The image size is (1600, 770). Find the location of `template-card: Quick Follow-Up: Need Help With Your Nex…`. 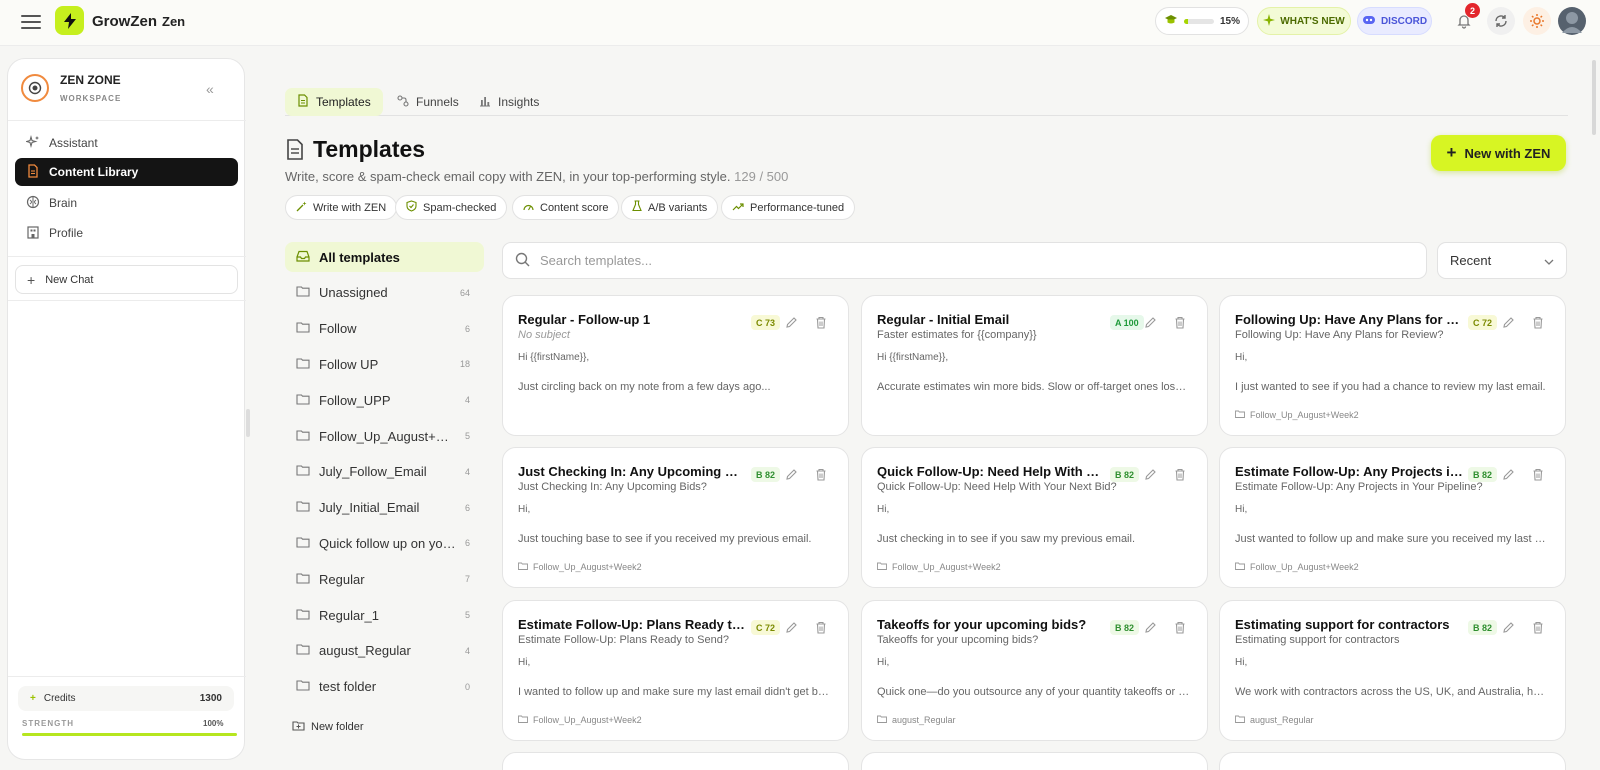

template-card: Quick Follow-Up: Need Help With Your Nex… is located at coordinates (1034, 517).